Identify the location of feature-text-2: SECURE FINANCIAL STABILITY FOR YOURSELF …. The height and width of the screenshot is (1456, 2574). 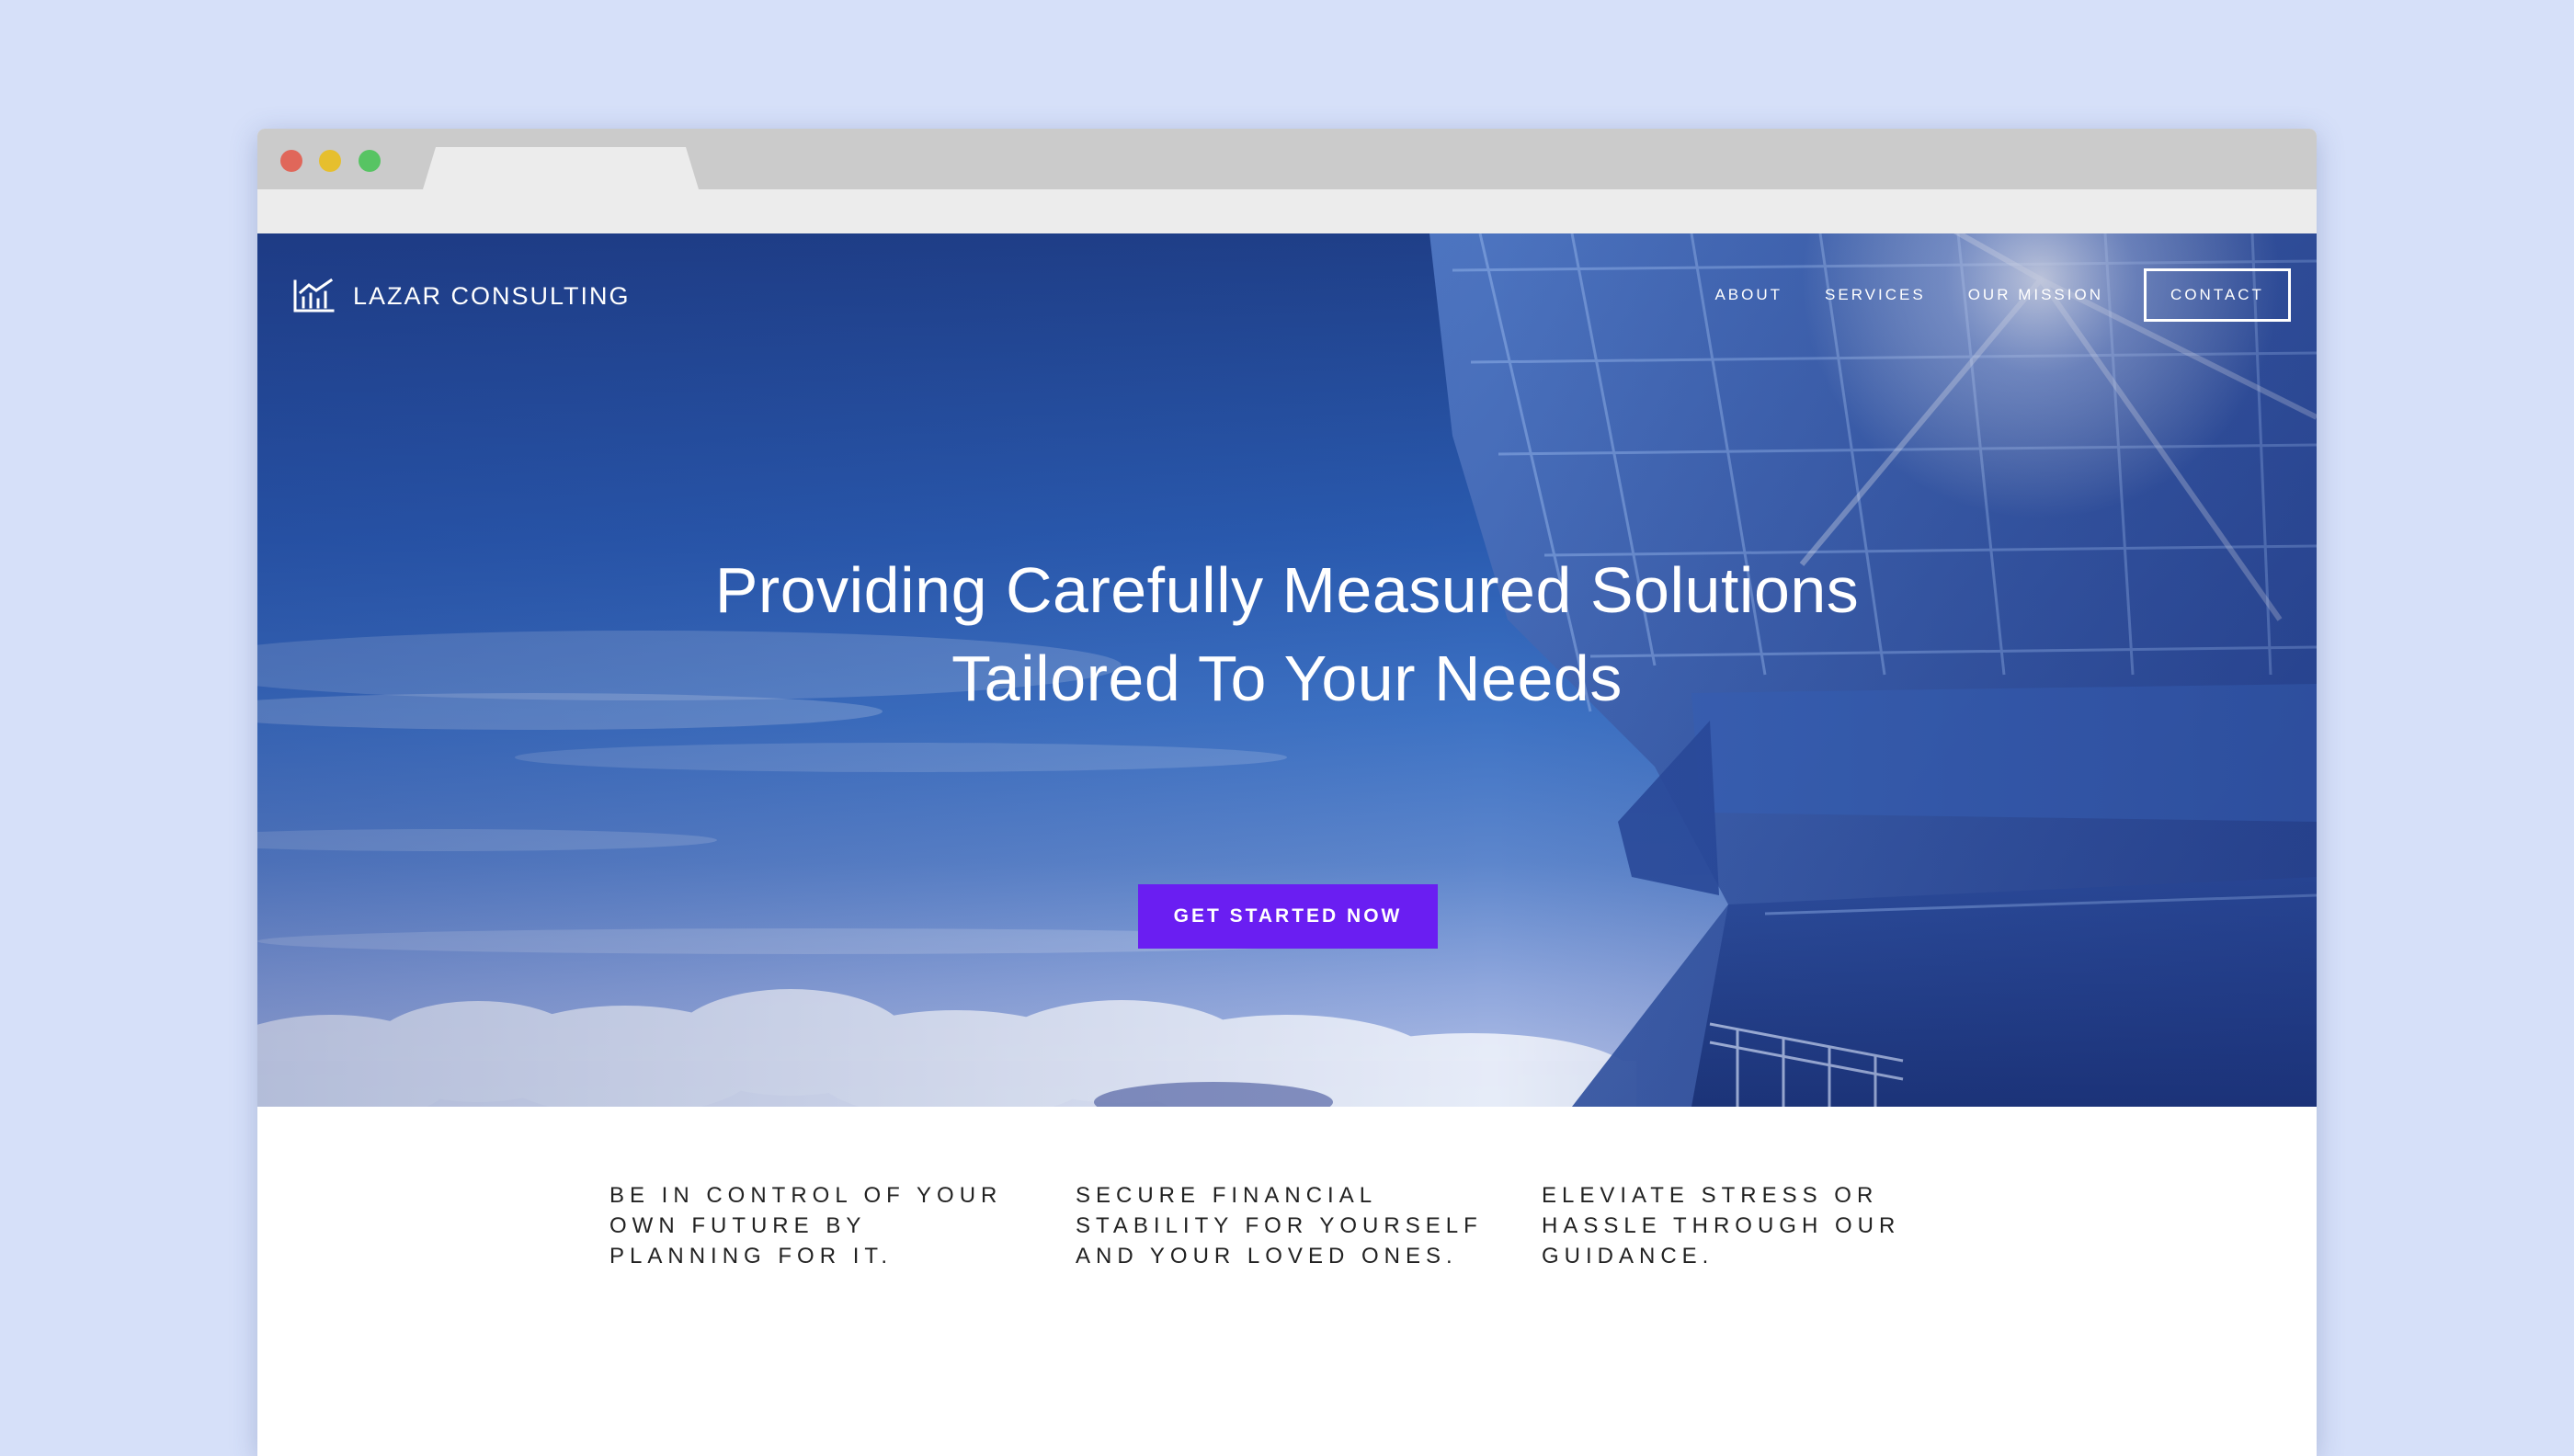
(1279, 1225).